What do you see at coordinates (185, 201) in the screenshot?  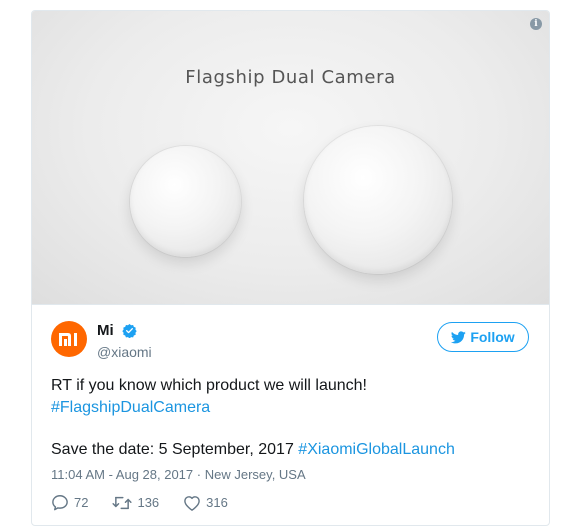 I see `camera-lens-small` at bounding box center [185, 201].